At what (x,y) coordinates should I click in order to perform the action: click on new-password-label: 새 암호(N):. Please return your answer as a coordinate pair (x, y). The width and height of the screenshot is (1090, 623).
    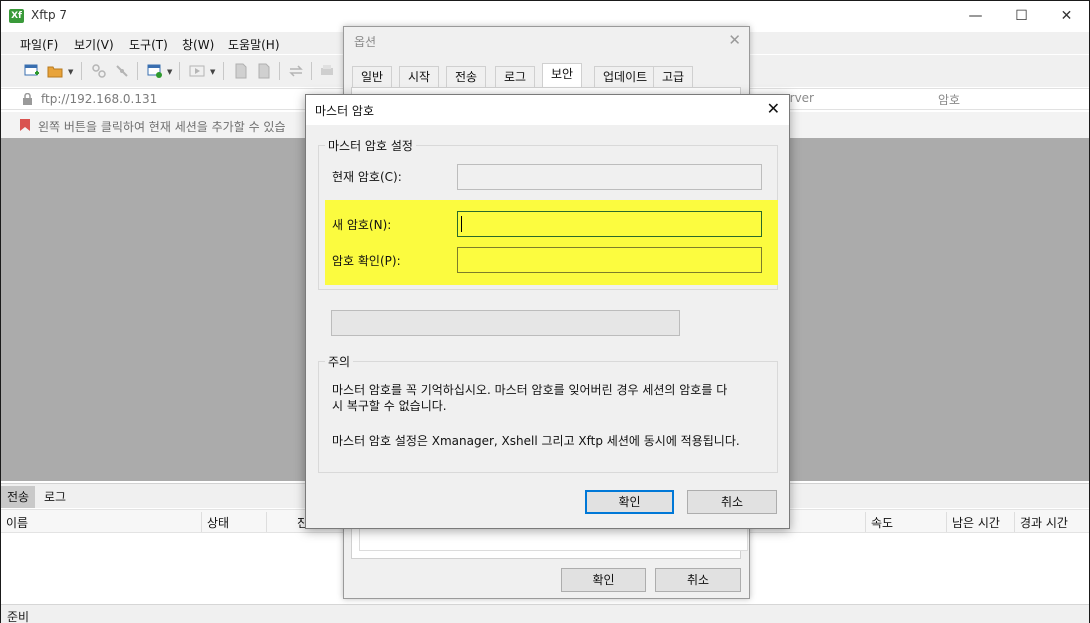
    Looking at the image, I should click on (362, 225).